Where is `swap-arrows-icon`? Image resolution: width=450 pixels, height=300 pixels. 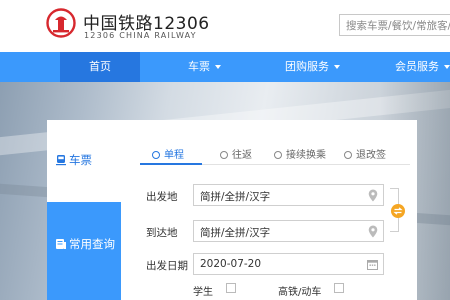 swap-arrows-icon is located at coordinates (398, 211).